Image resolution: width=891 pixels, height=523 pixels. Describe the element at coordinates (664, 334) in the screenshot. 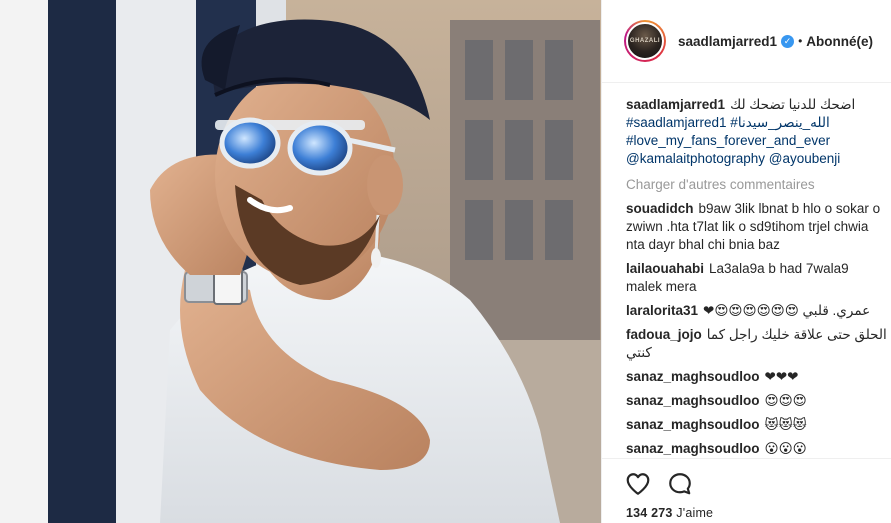

I see `comment-username: fadoua_jojo` at that location.